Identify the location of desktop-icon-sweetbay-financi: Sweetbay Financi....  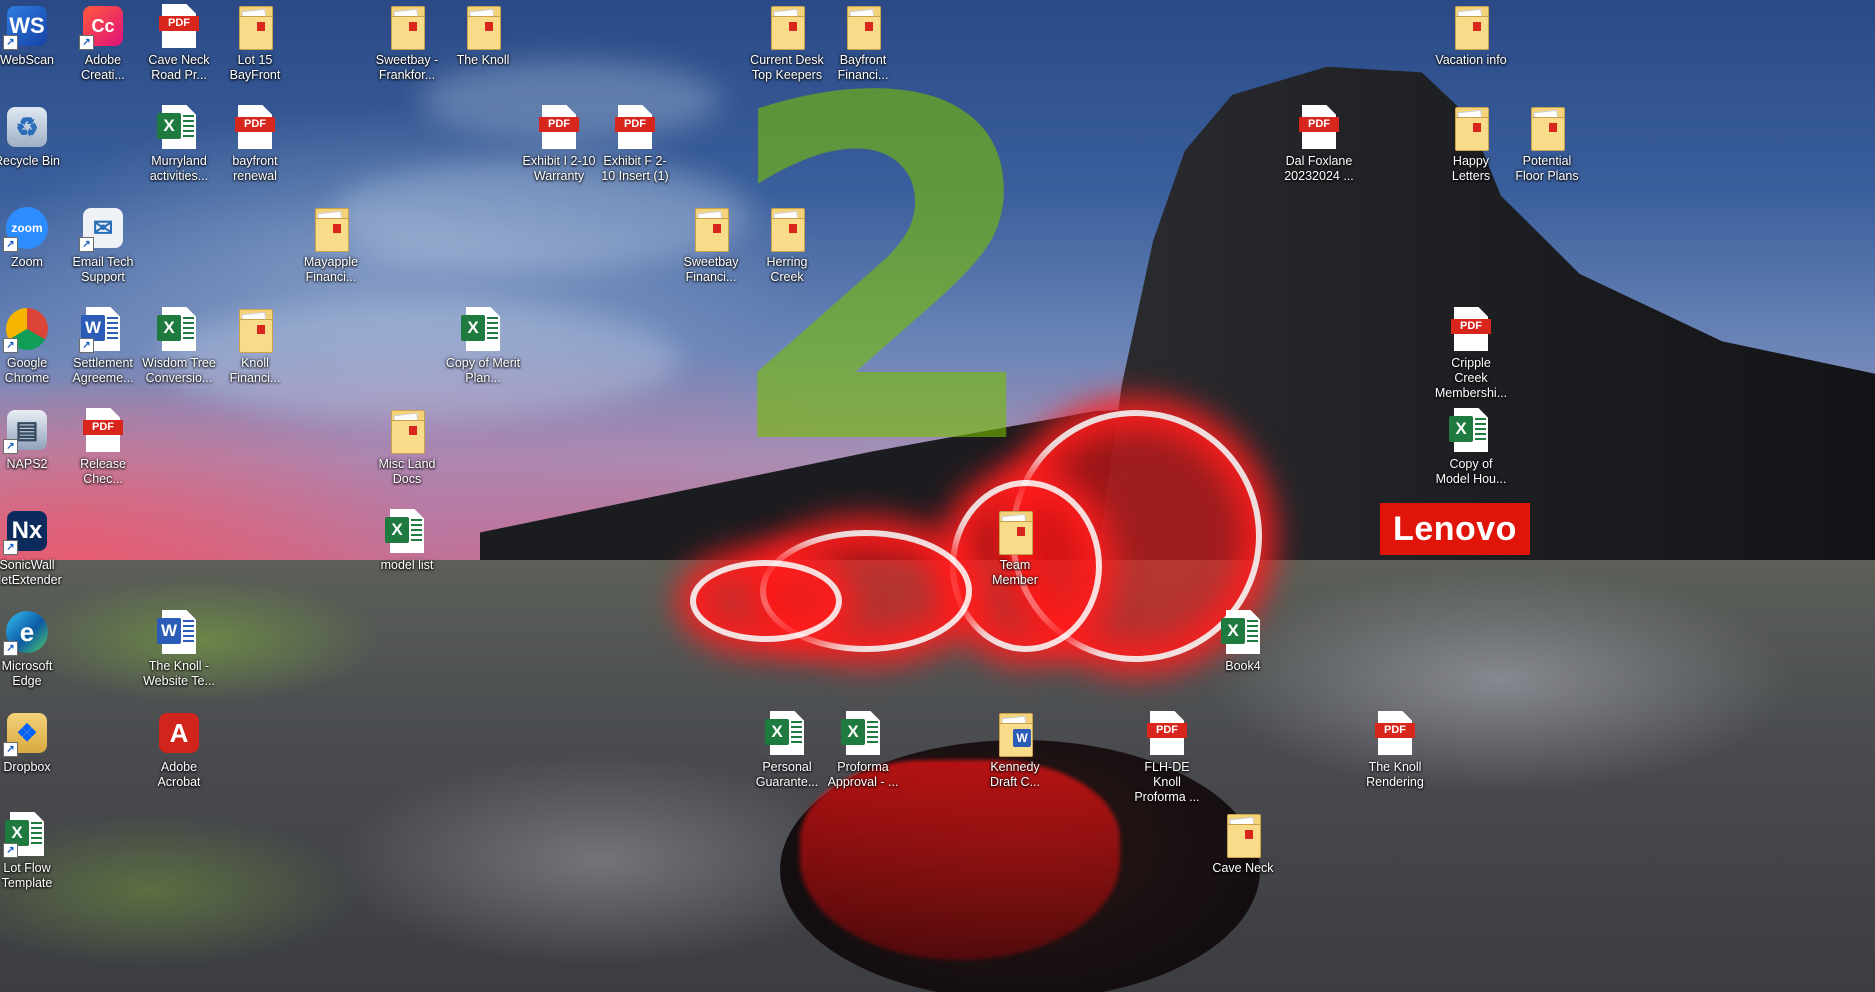
(711, 243).